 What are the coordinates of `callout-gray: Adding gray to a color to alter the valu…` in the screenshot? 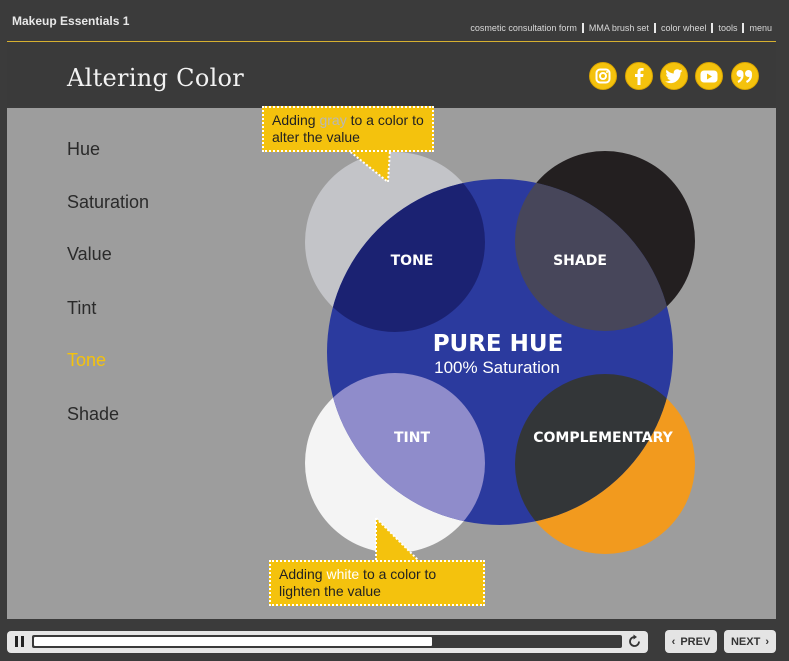 It's located at (348, 129).